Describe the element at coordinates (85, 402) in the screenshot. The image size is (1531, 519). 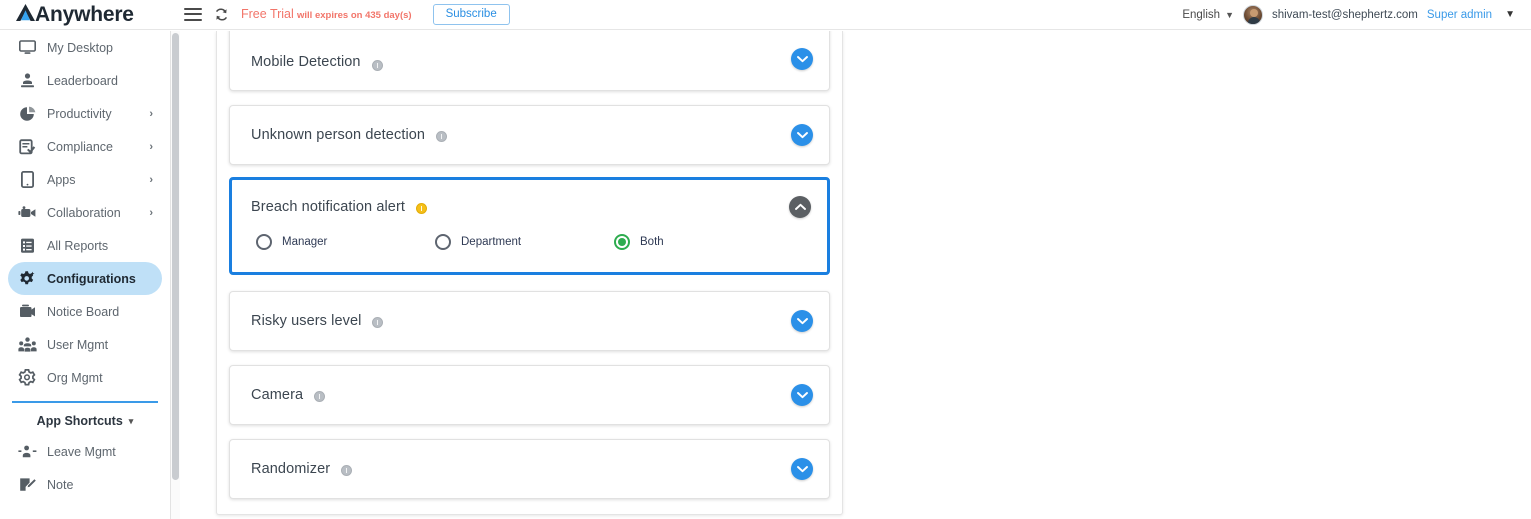
I see `sidebar-divider` at that location.